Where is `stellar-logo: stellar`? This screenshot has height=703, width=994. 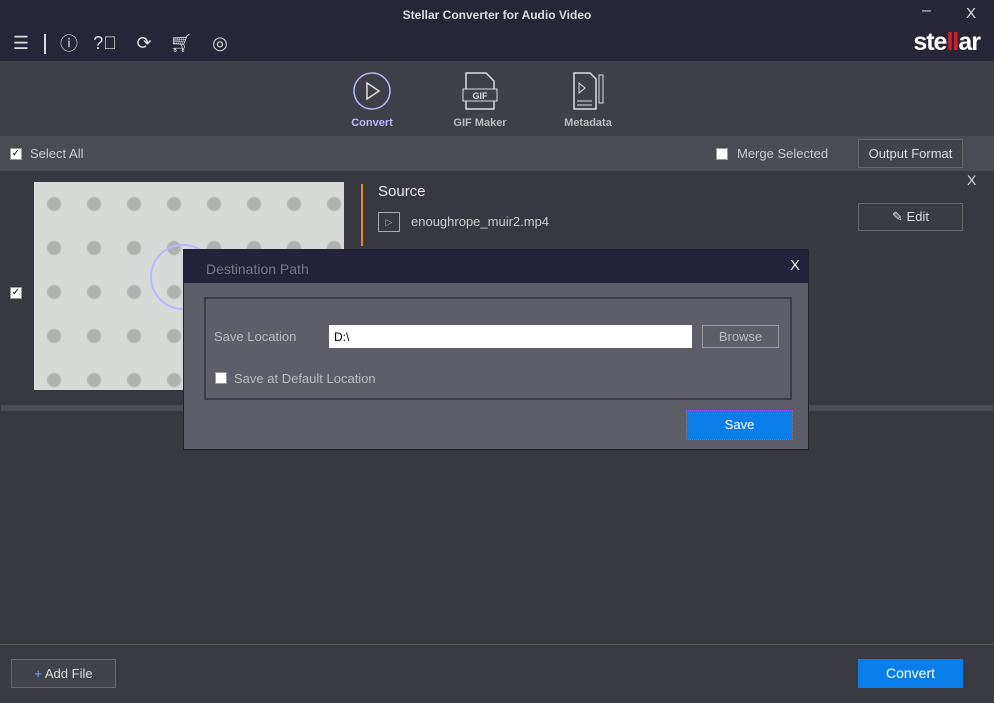
stellar-logo: stellar is located at coordinates (947, 42).